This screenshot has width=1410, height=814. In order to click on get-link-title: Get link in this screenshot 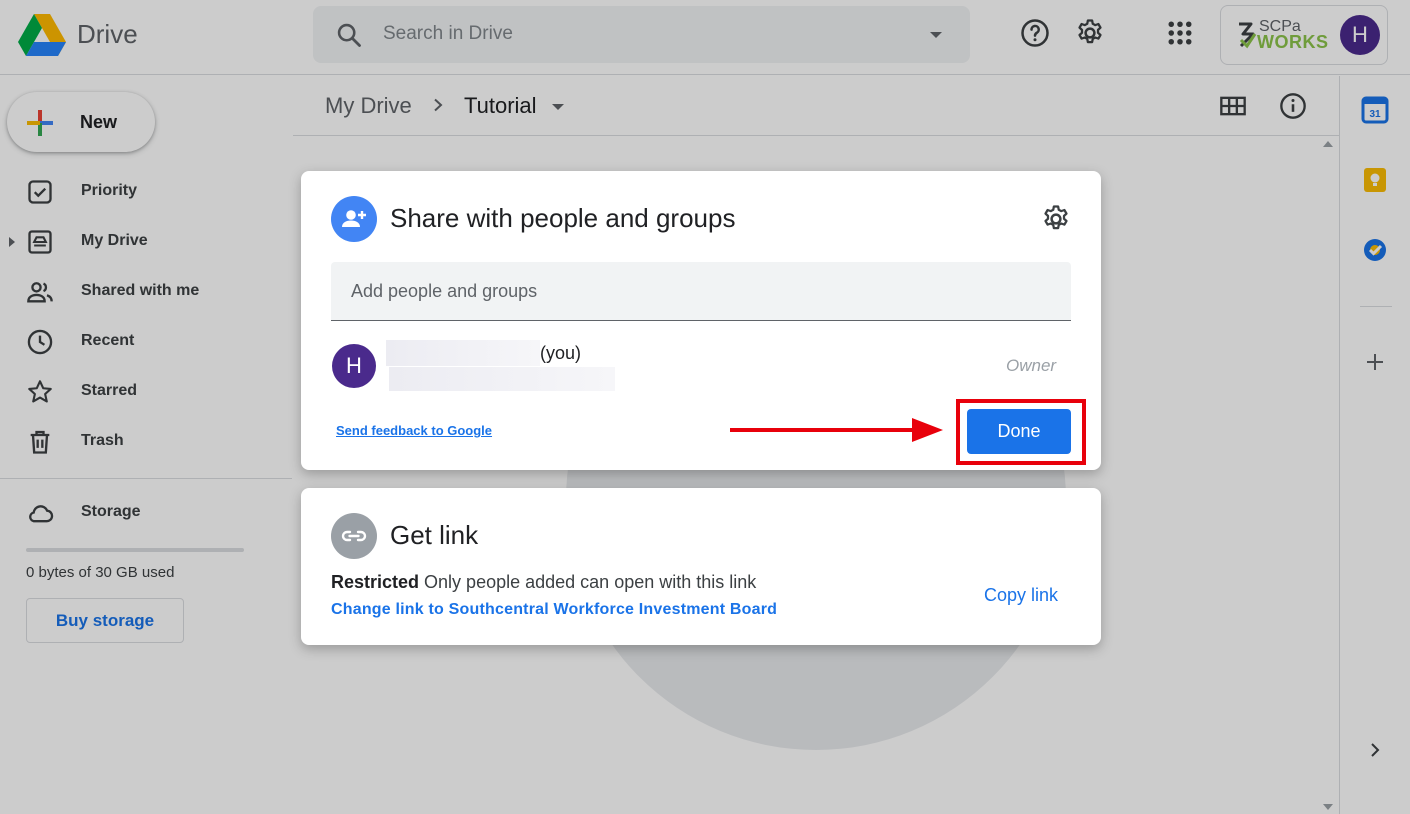, I will do `click(434, 535)`.